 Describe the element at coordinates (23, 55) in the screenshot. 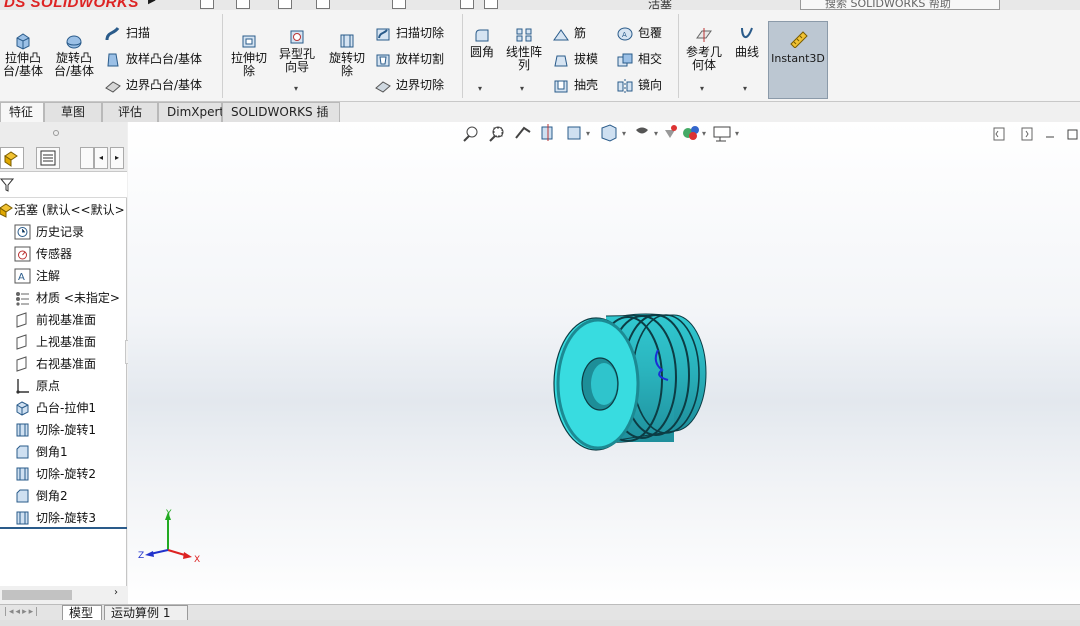

I see `extrude-boss-button: 拉伸凸 台/基体` at that location.